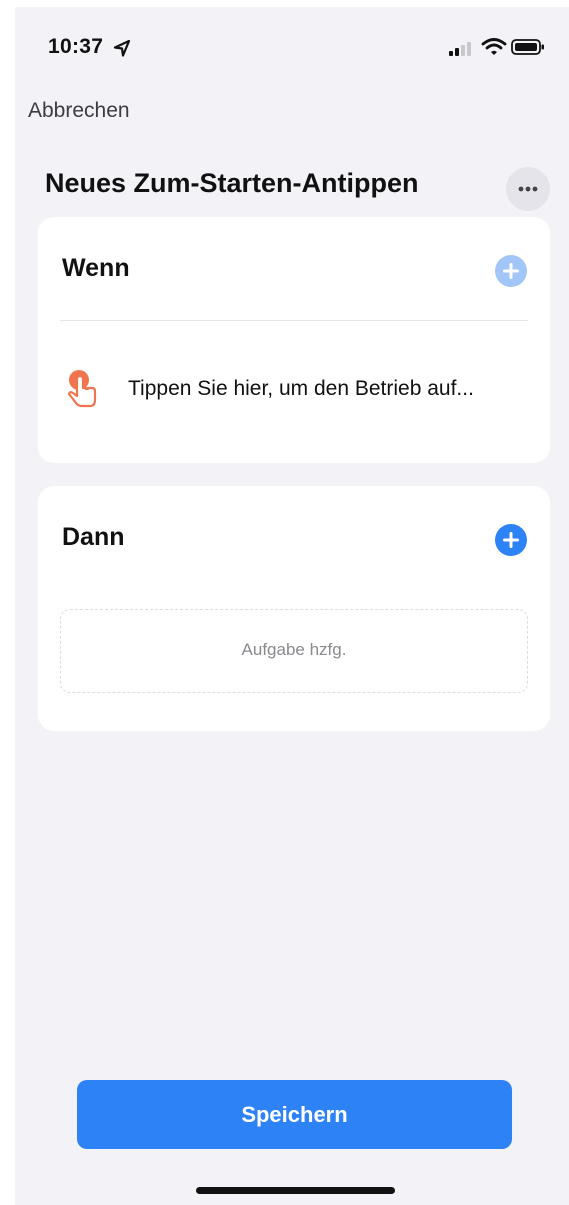 This screenshot has height=1205, width=569. What do you see at coordinates (76, 46) in the screenshot?
I see `status-time: 10:37` at bounding box center [76, 46].